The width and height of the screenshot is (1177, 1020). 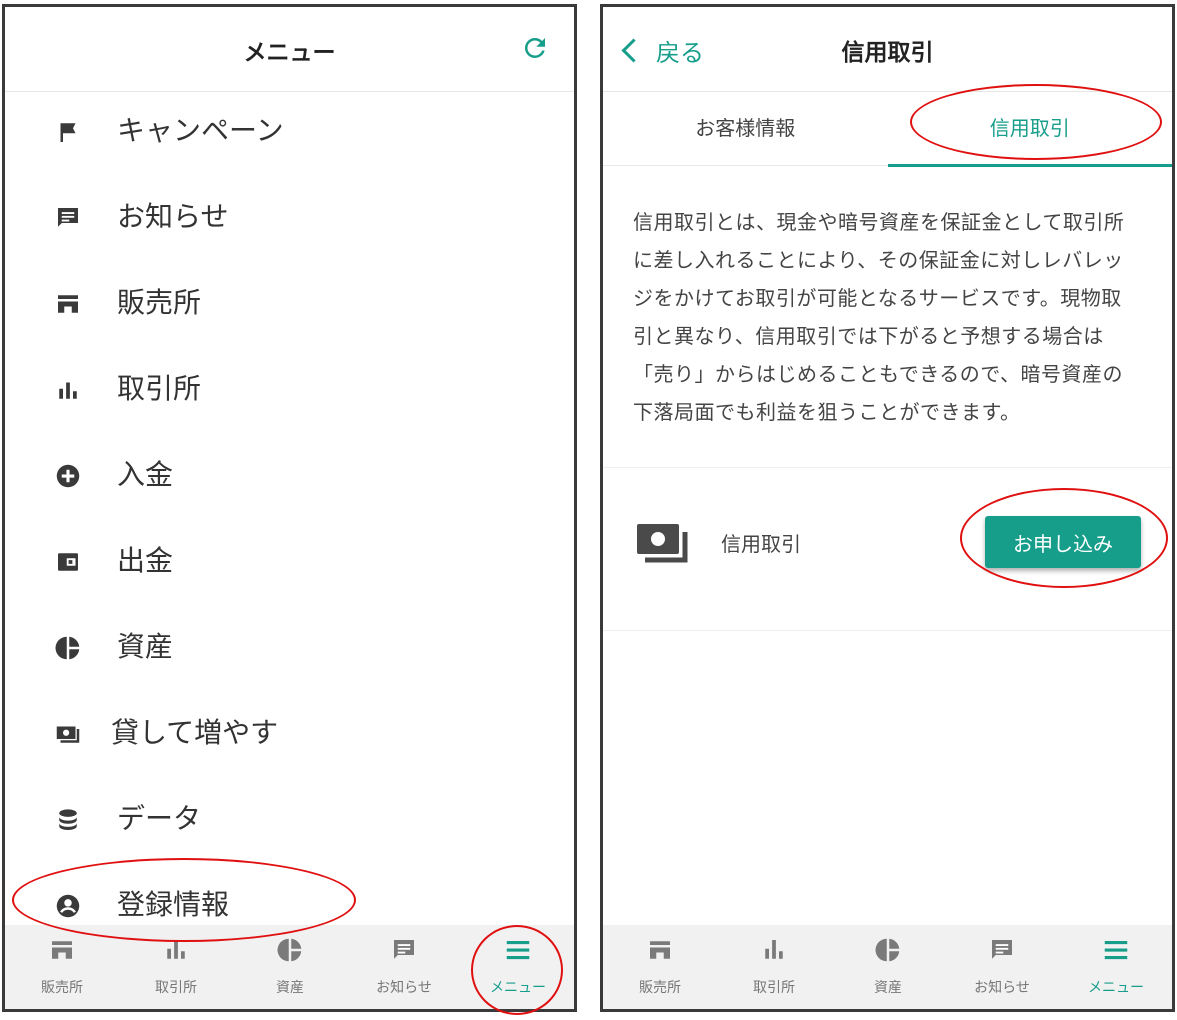 I want to click on menu-item-exchange: 取引所, so click(x=289, y=390).